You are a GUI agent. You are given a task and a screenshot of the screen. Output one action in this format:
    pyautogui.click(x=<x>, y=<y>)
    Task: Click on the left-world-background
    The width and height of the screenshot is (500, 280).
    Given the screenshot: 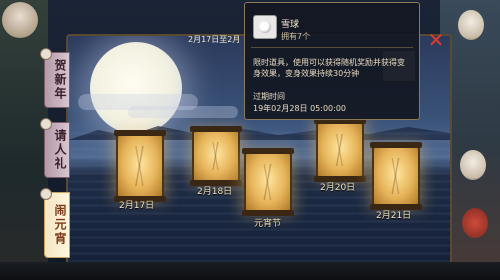 What is the action you would take?
    pyautogui.click(x=24, y=140)
    